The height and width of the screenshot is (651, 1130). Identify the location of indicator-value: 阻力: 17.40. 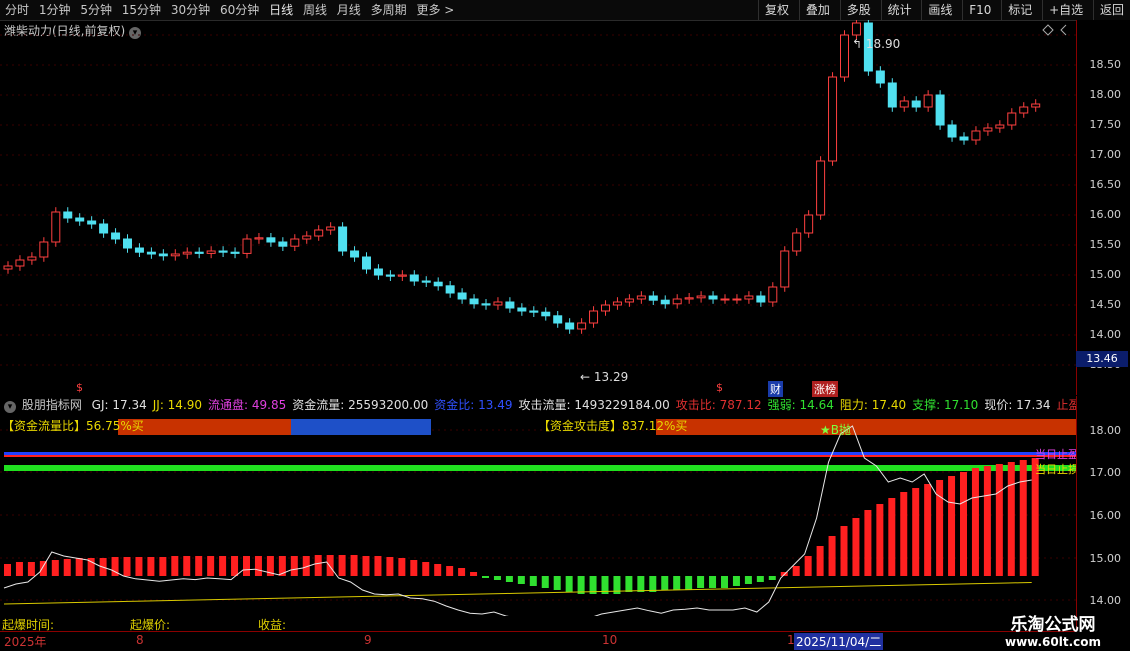
(873, 405).